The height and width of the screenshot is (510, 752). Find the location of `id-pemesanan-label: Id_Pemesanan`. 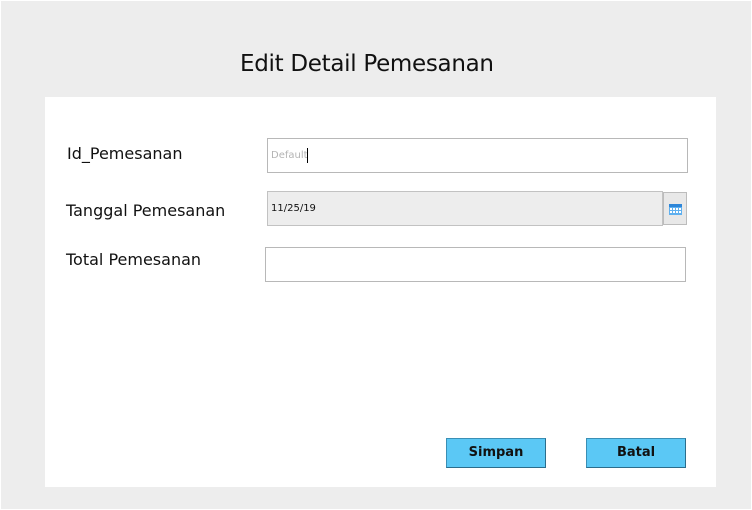

id-pemesanan-label: Id_Pemesanan is located at coordinates (125, 153).